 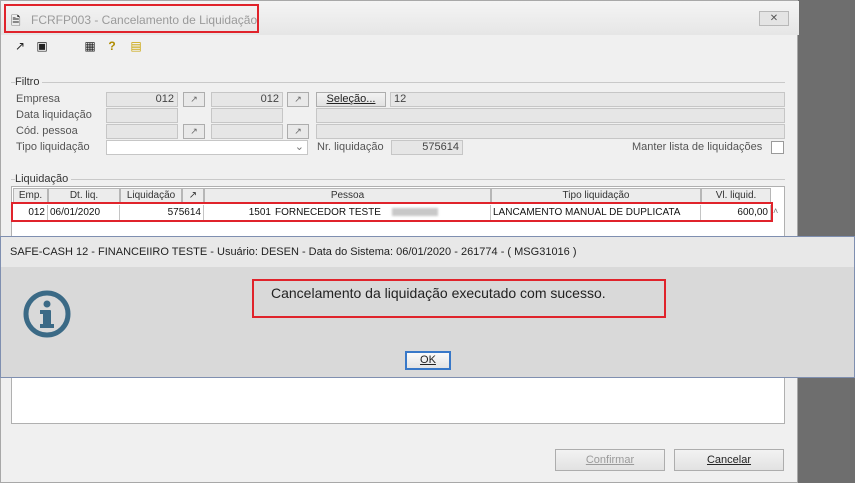 I want to click on col-header-pessoa: Pessoa, so click(x=347, y=195).